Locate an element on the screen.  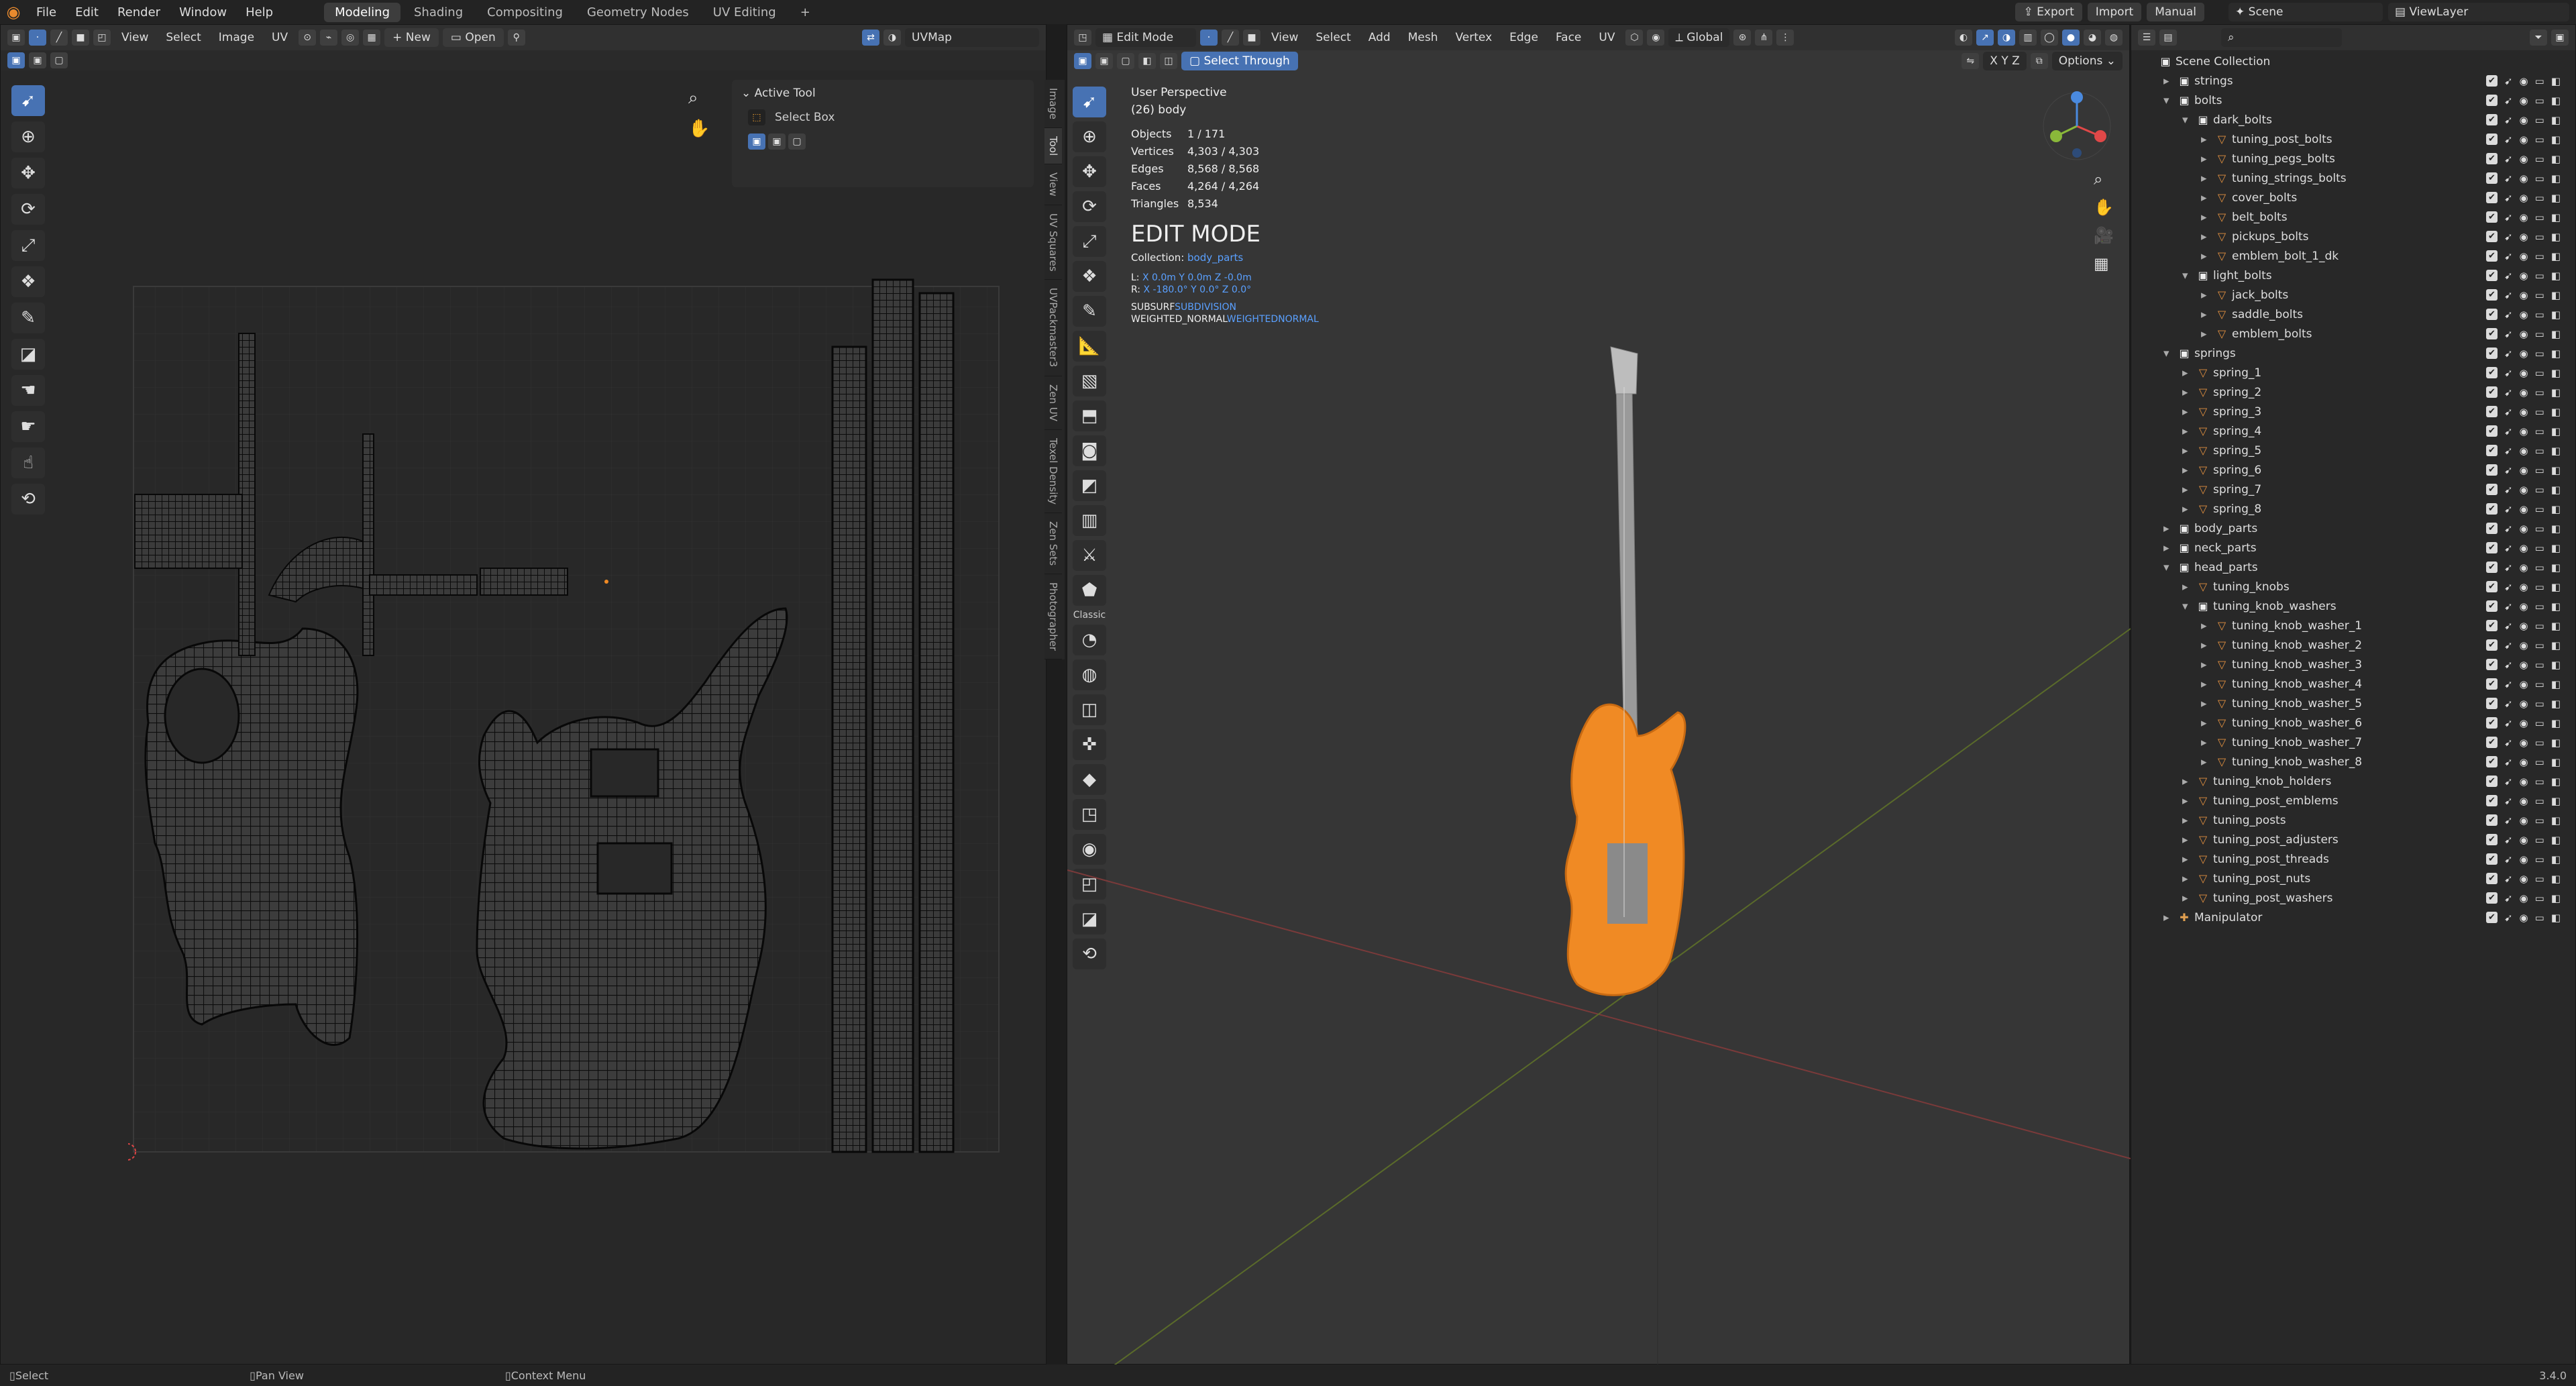
vp-zoom-icon: ⌕ is located at coordinates (2104, 179).